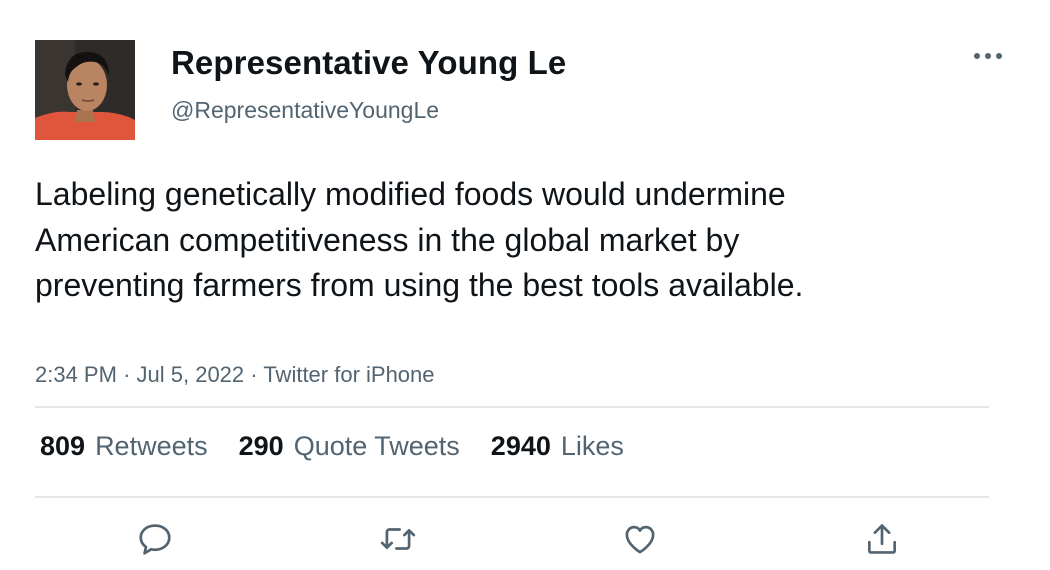 The image size is (1050, 570). I want to click on quote-tweets-stat: 290 Quote Tweets, so click(349, 446).